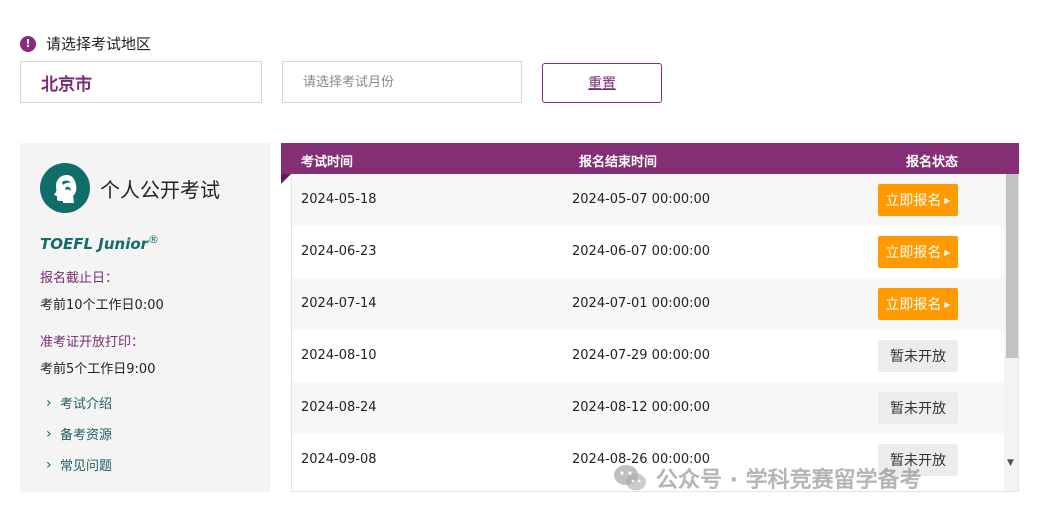 This screenshot has width=1038, height=521. Describe the element at coordinates (65, 188) in the screenshot. I see `profile-head-icon` at that location.